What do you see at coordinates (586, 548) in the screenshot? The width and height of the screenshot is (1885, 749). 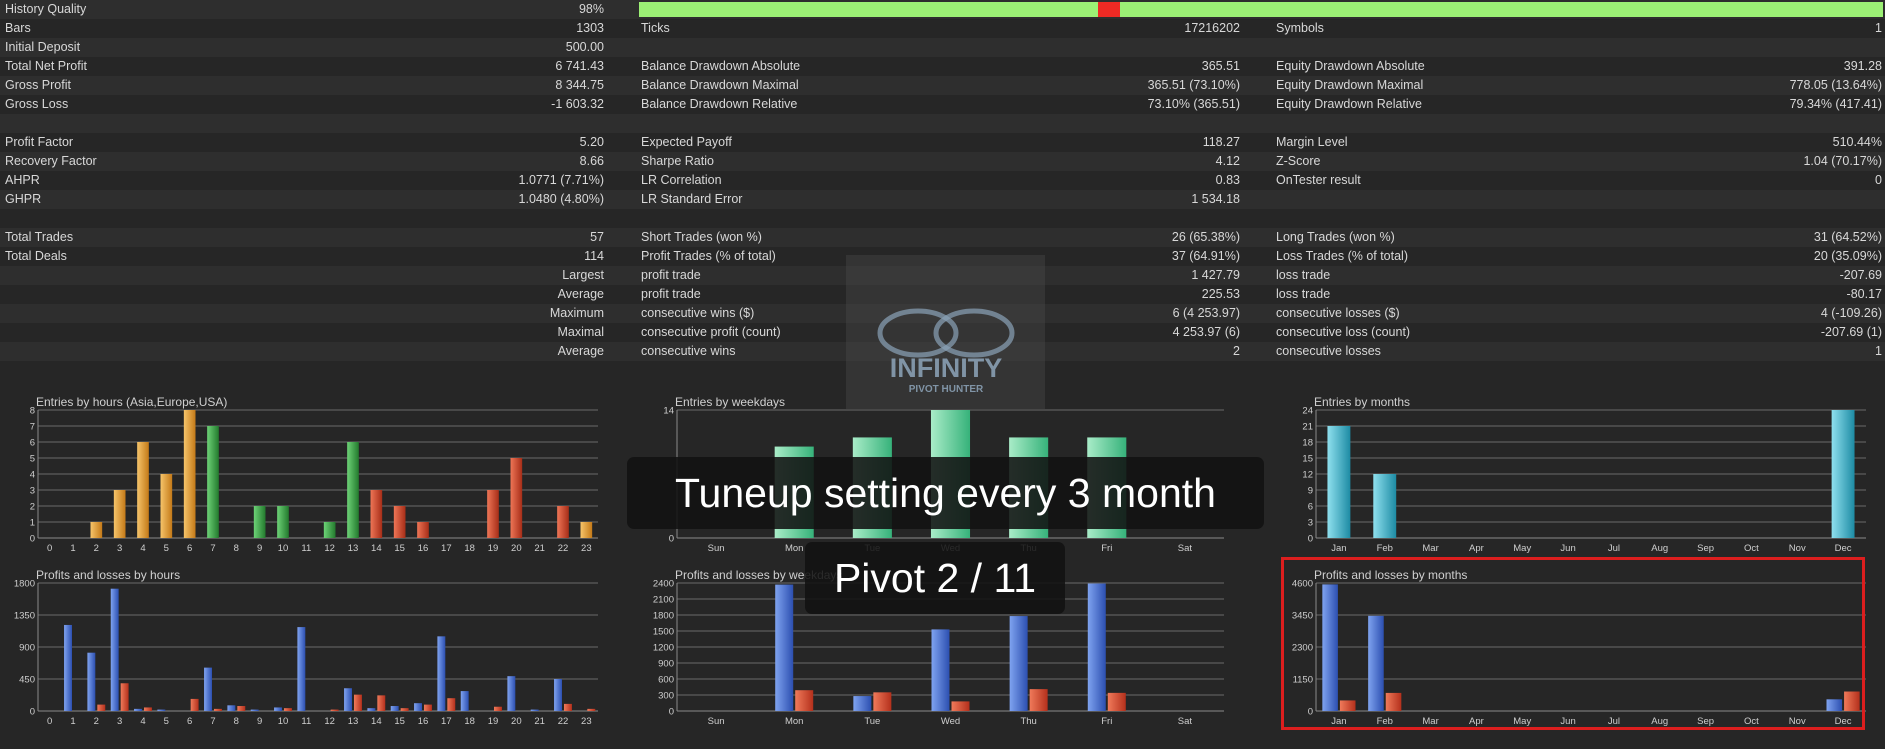 I see `x-tick-label: 23` at bounding box center [586, 548].